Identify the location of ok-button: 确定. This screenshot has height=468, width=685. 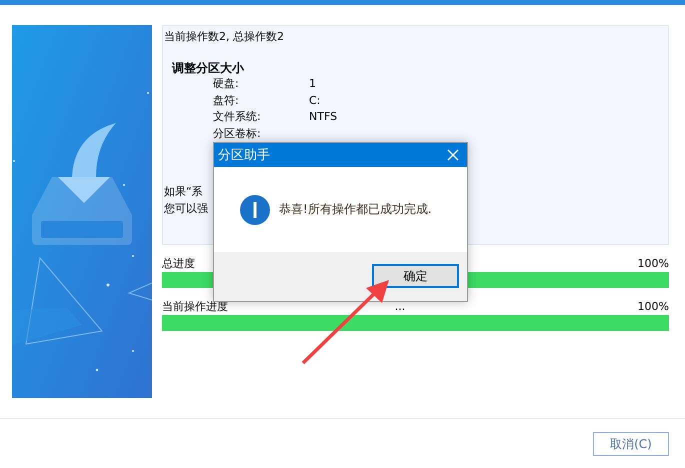
(415, 276).